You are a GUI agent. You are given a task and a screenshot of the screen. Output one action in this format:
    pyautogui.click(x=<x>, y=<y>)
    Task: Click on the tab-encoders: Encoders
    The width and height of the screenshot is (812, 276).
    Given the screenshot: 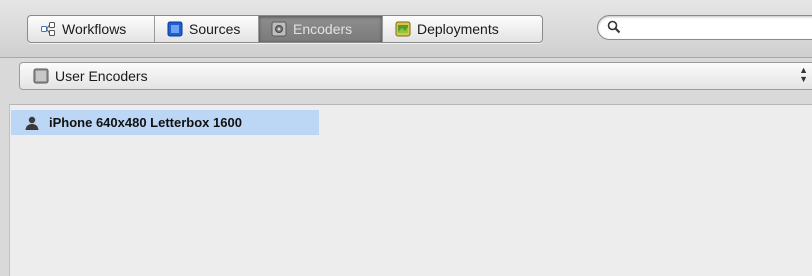 What is the action you would take?
    pyautogui.click(x=321, y=29)
    